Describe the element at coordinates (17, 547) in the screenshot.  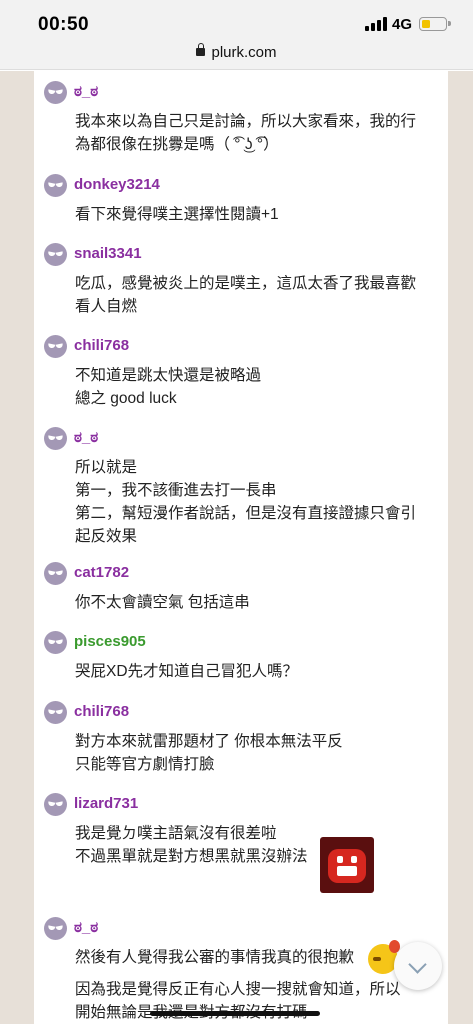
I see `left-margin` at that location.